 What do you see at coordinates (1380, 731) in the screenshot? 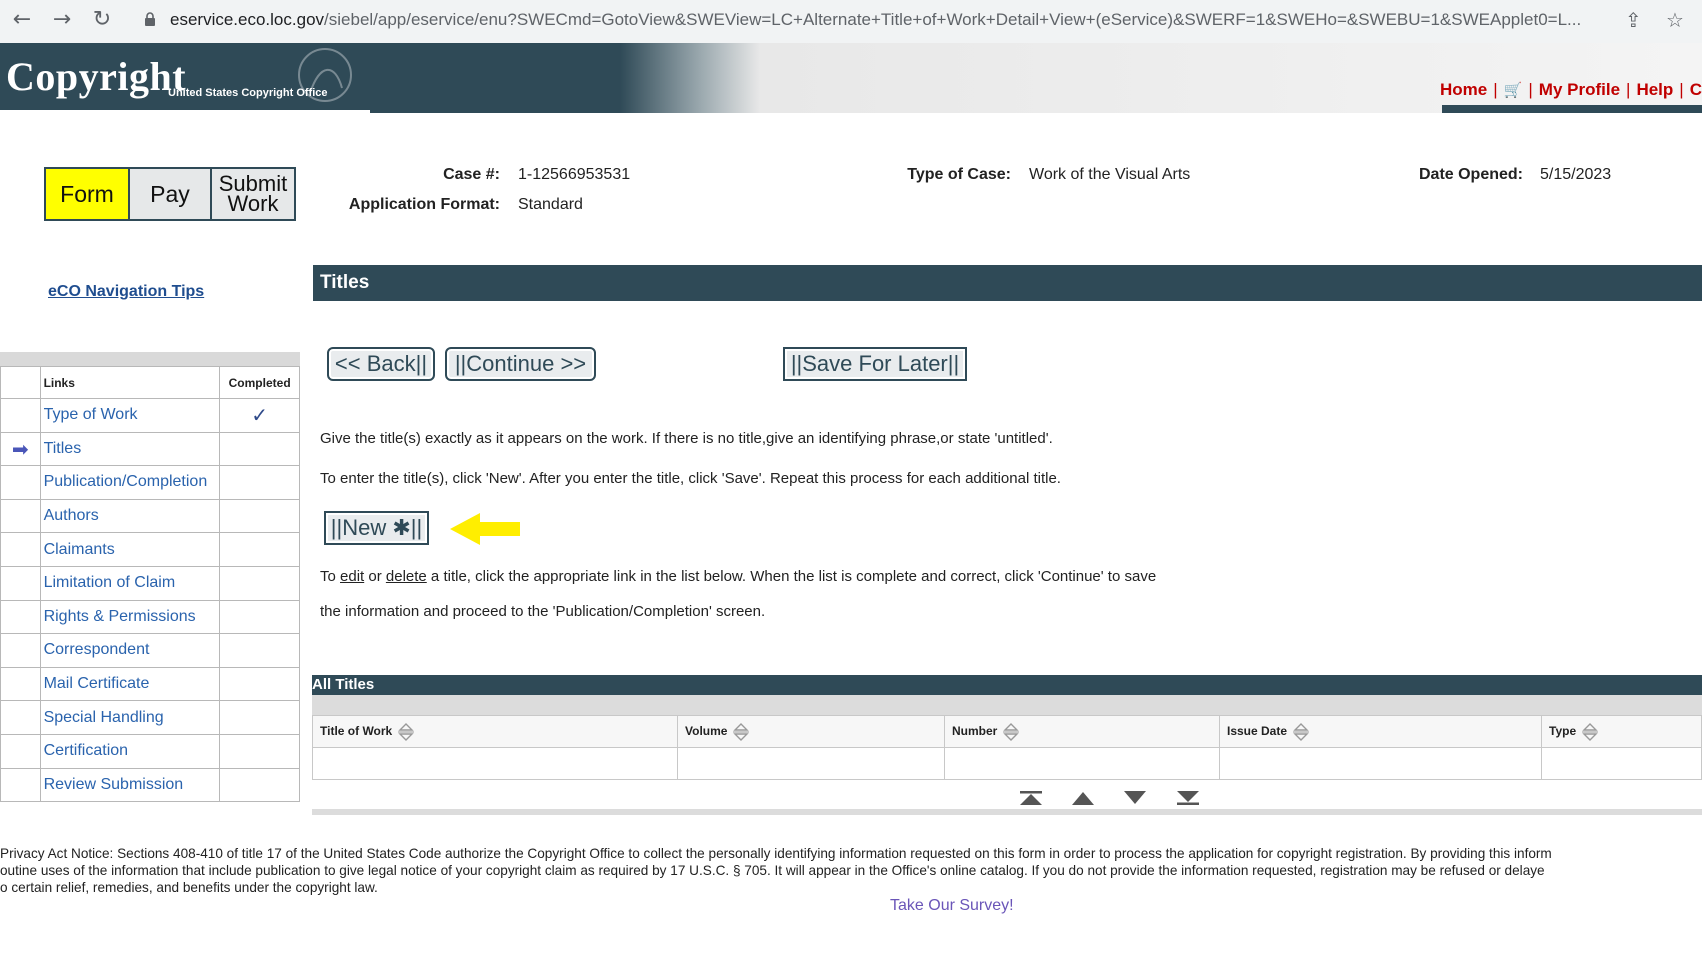
I see `column-issue-date: Issue Date` at bounding box center [1380, 731].